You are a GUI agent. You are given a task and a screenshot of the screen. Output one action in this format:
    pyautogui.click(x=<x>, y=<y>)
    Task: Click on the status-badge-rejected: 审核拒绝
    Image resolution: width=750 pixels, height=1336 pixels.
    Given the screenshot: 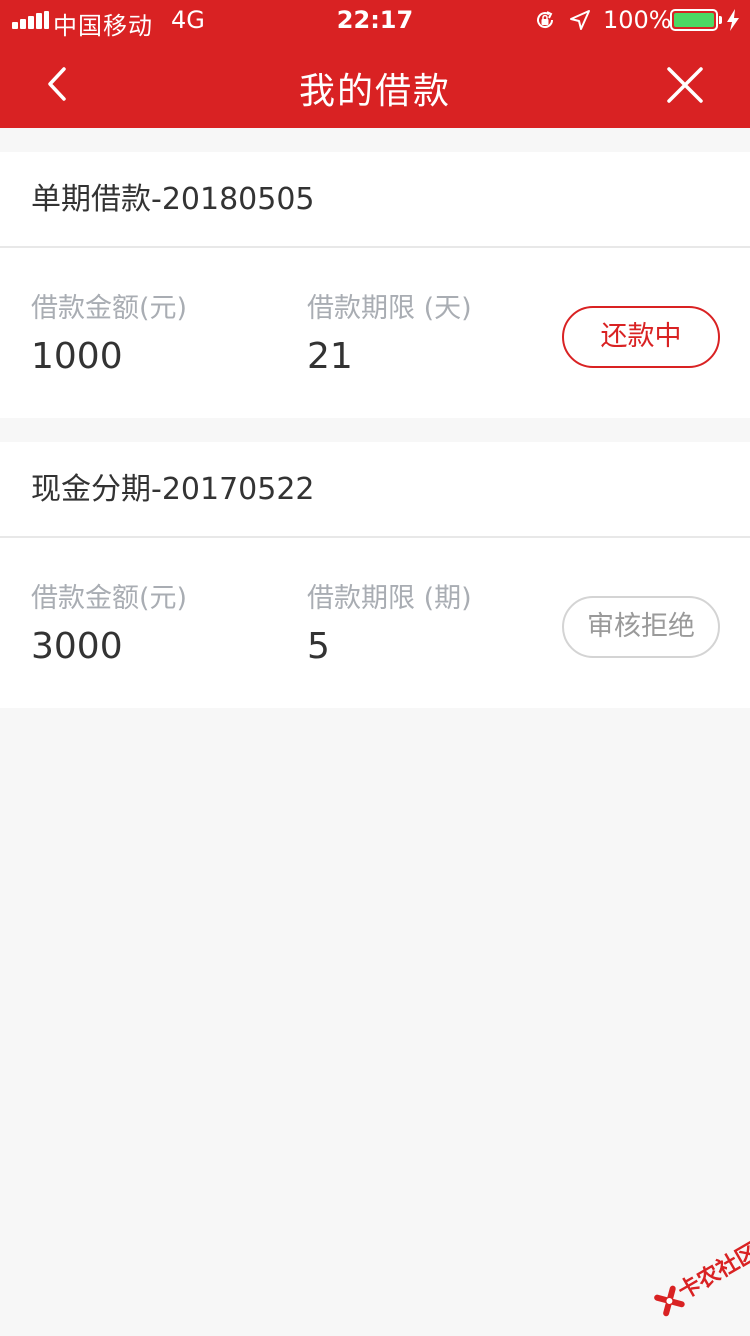 What is the action you would take?
    pyautogui.click(x=641, y=627)
    